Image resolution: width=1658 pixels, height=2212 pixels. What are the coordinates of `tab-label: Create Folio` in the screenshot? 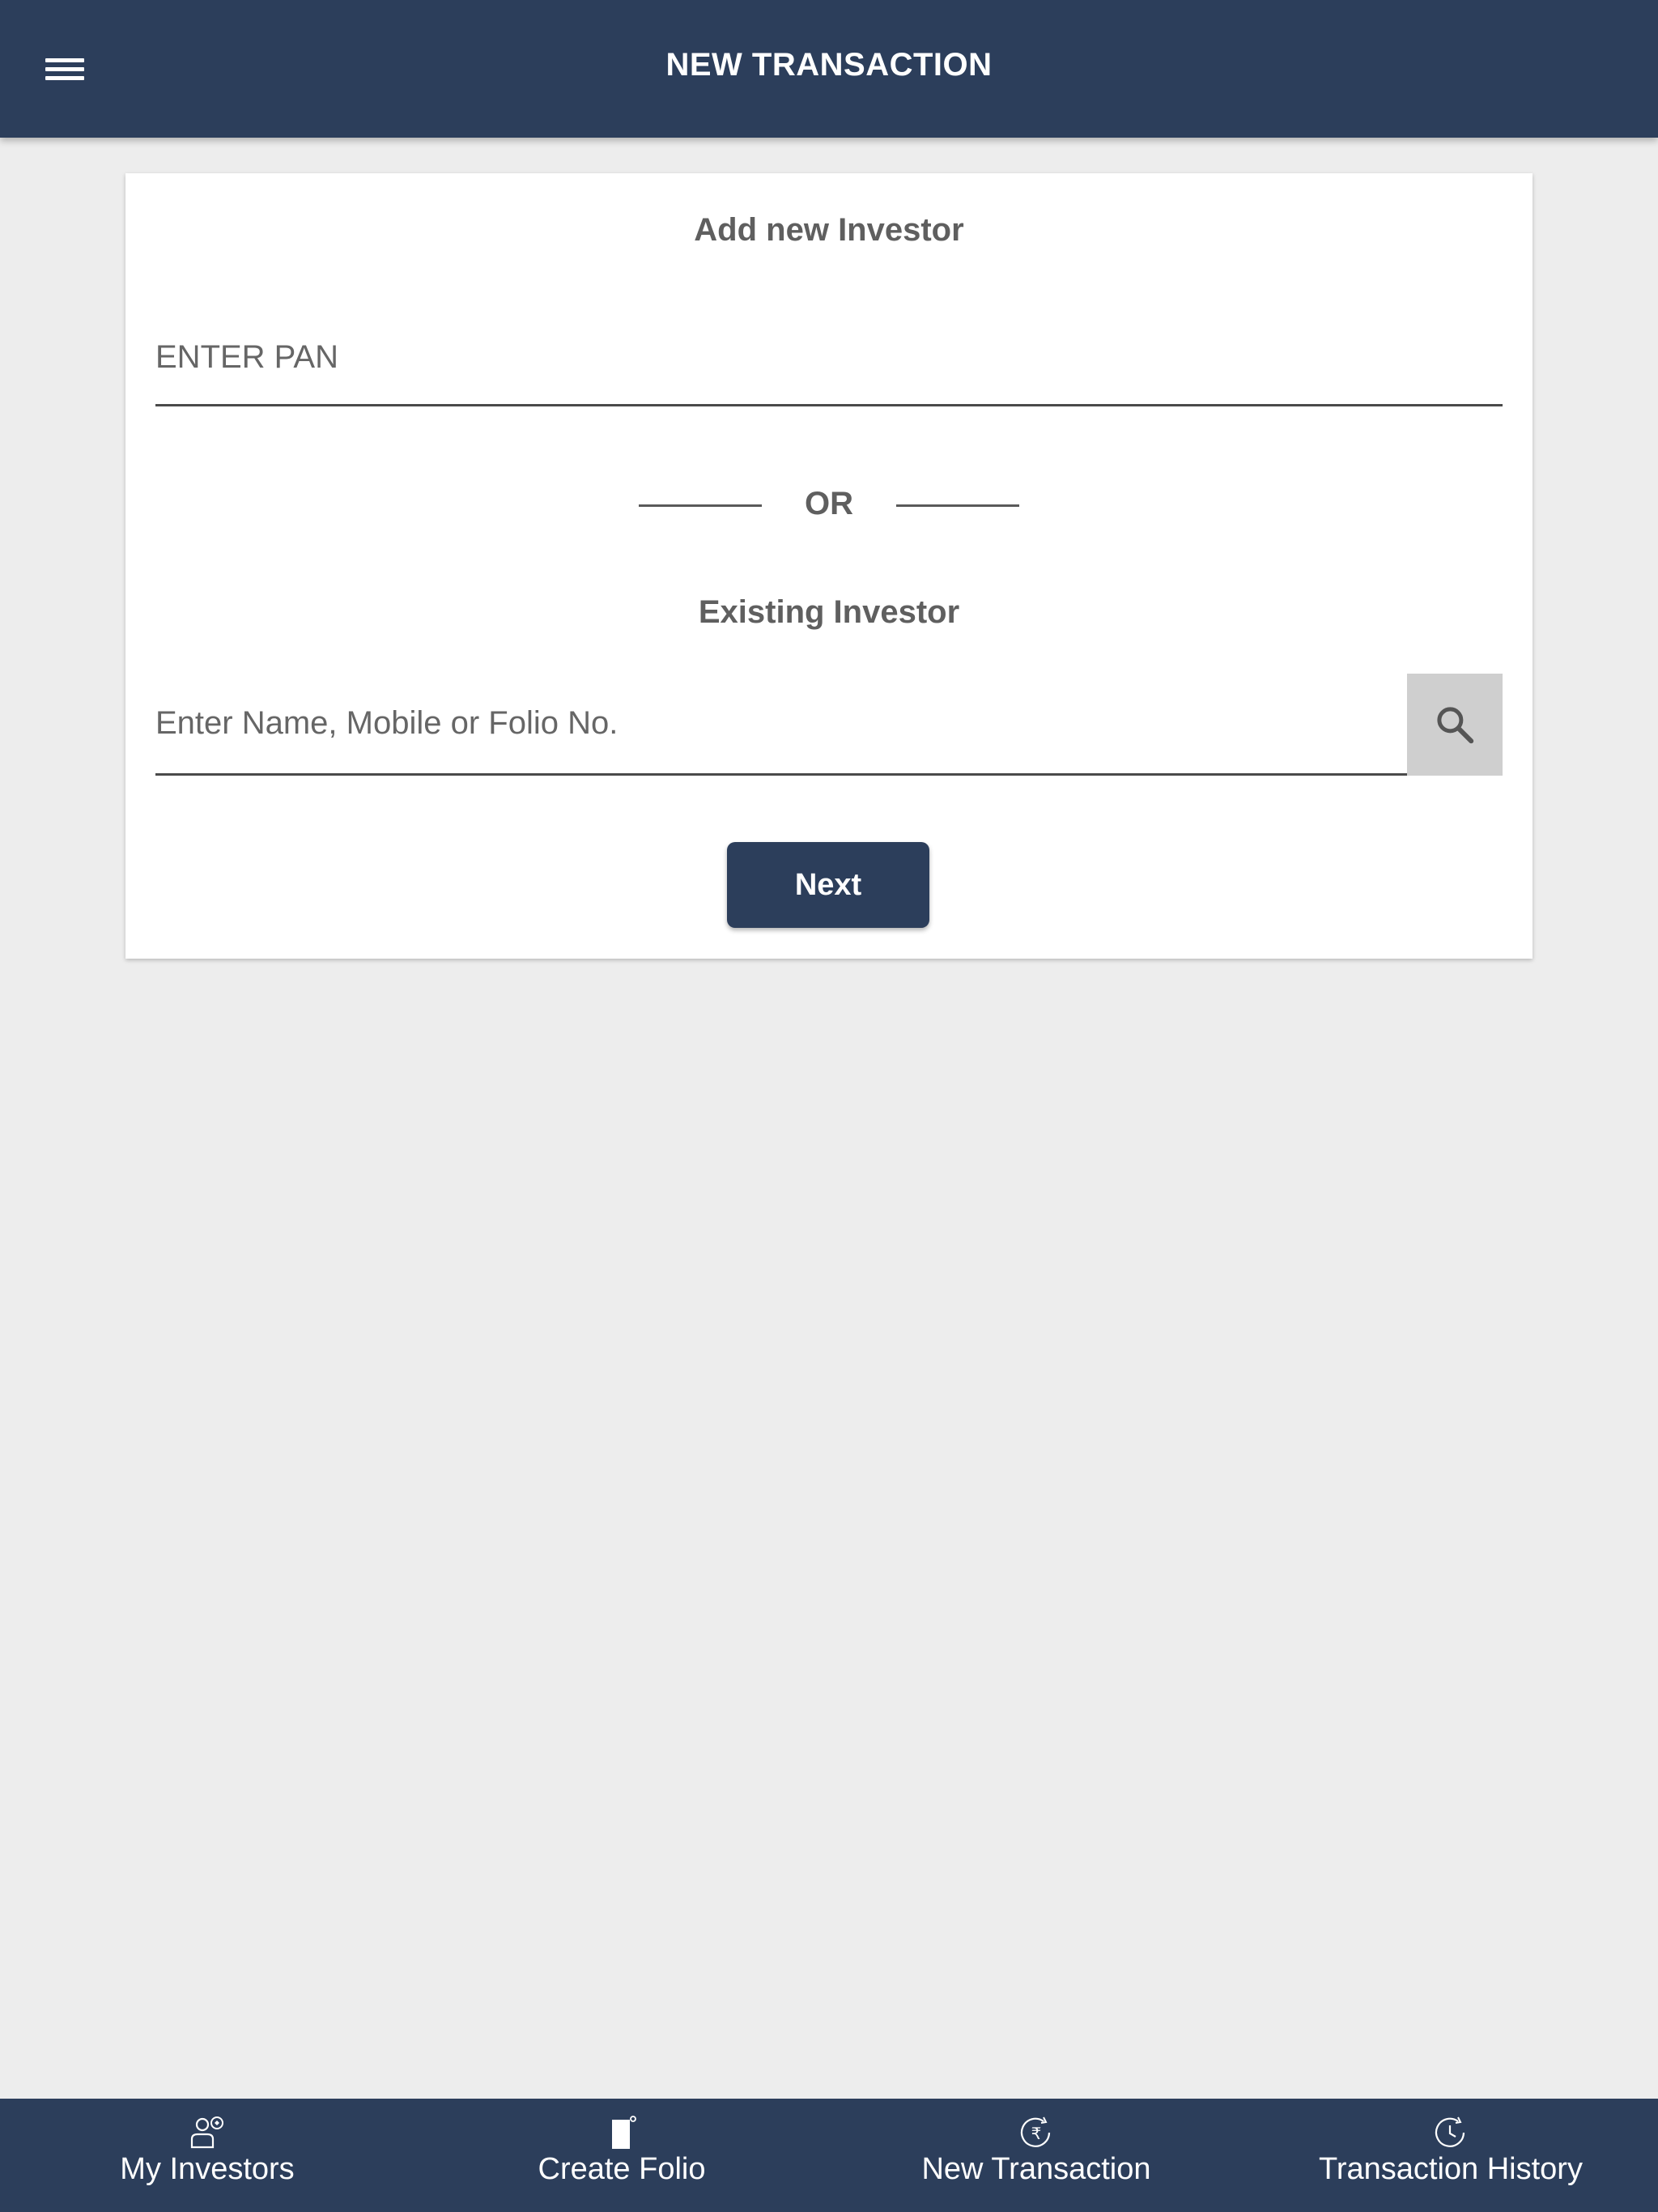 It's located at (622, 2169).